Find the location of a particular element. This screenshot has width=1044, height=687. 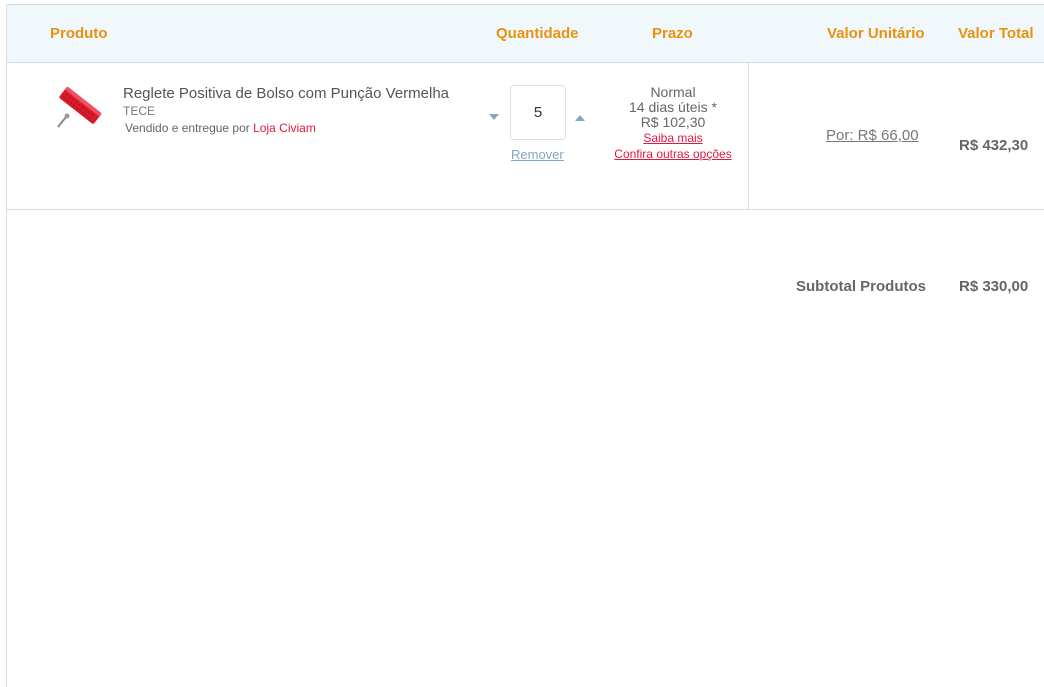

shipping-more-info-link: Saiba mais is located at coordinates (672, 138).